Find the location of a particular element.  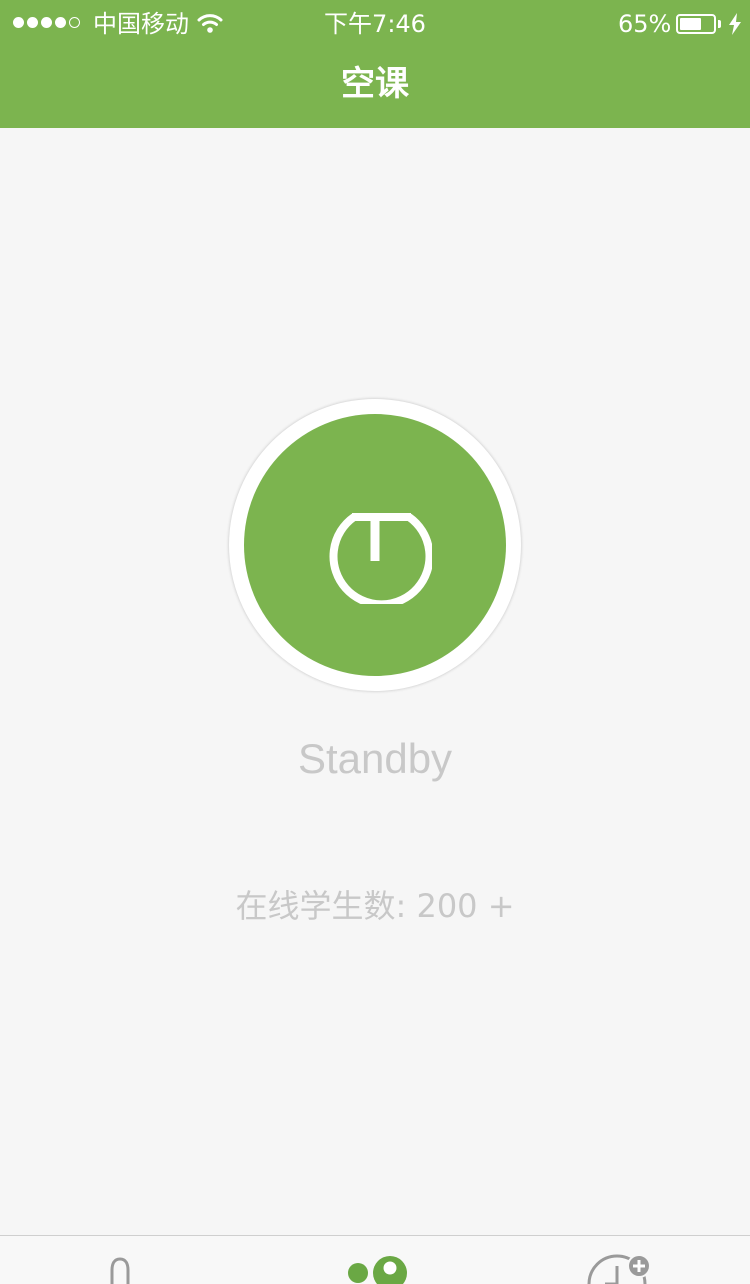

standby-button is located at coordinates (375, 545).